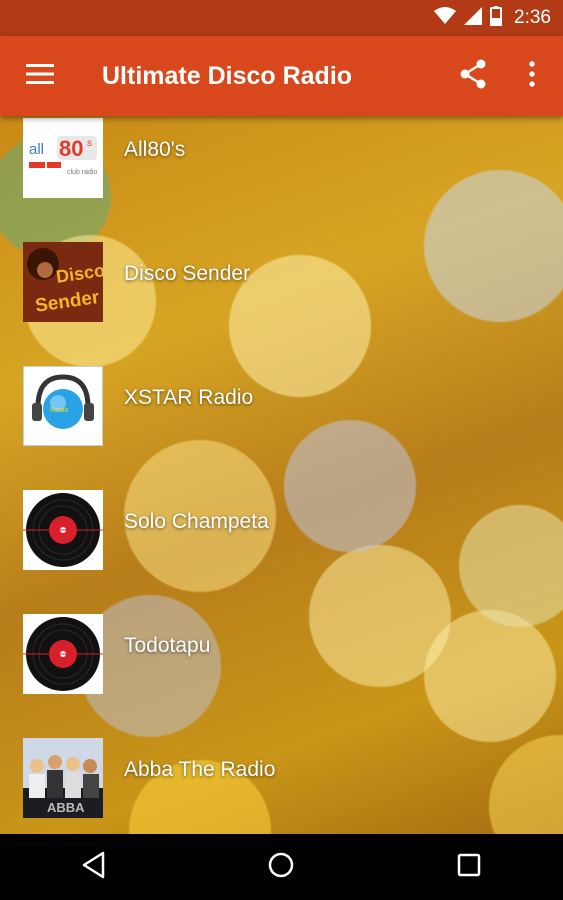  Describe the element at coordinates (281, 168) in the screenshot. I see `station-row-all80s: all 80 s club radio All80's` at that location.